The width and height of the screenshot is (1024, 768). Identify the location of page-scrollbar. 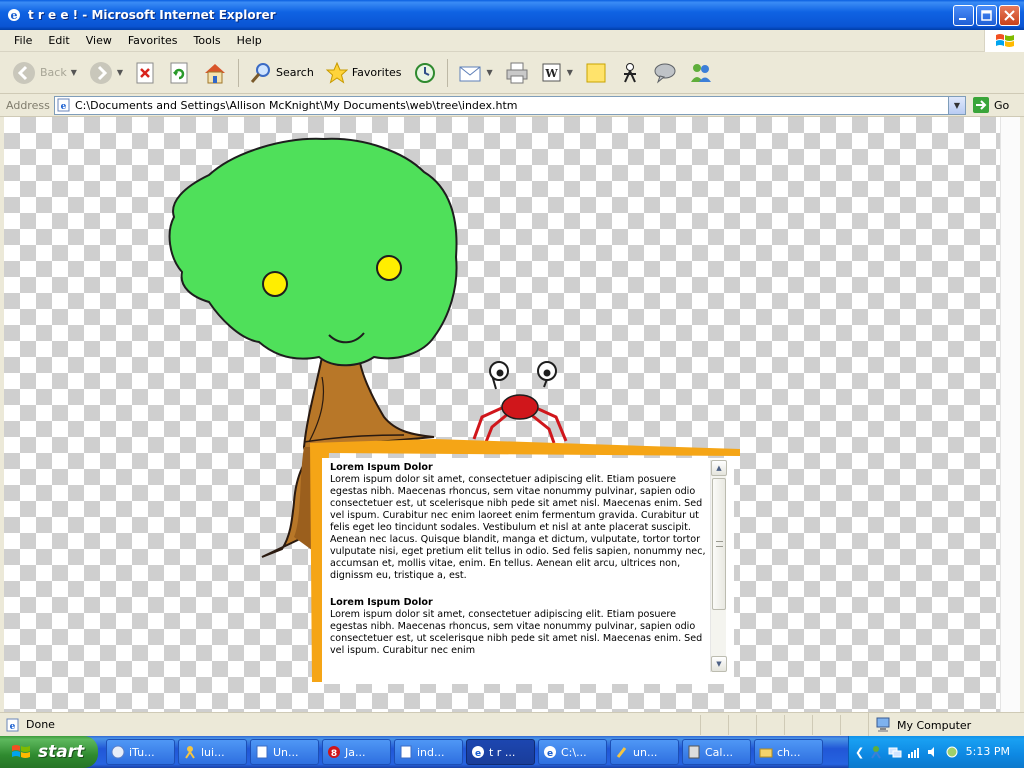
(1010, 414).